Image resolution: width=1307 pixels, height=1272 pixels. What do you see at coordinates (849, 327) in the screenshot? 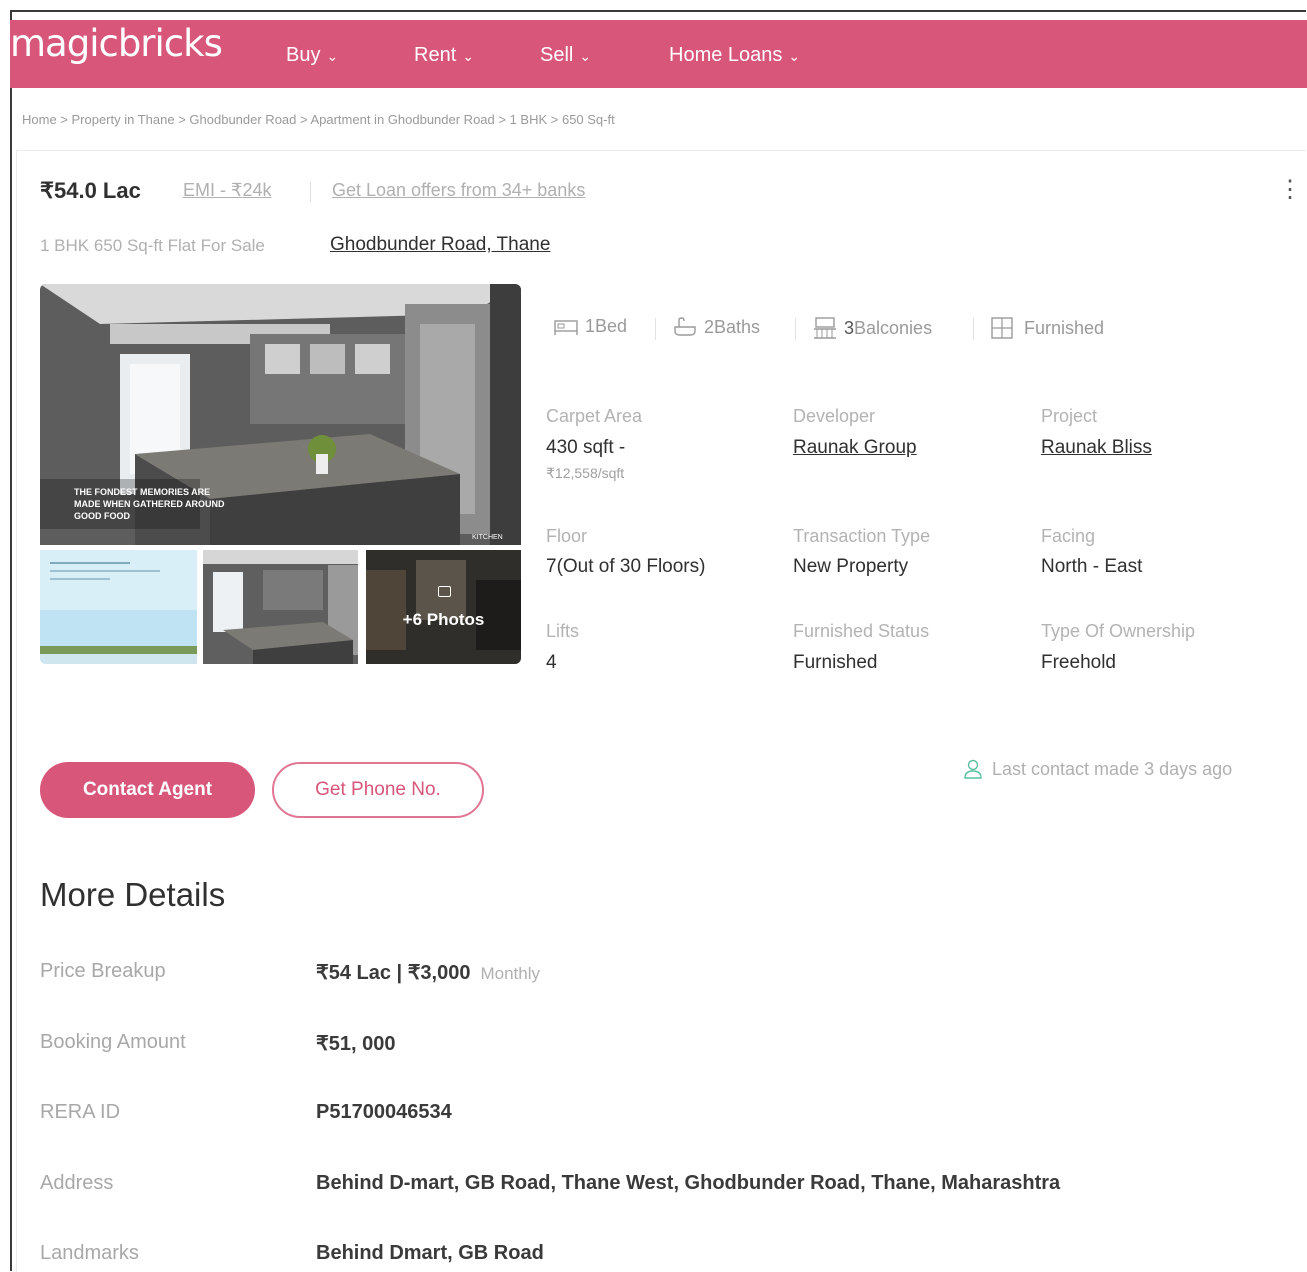
I see `balcony-count: 3` at bounding box center [849, 327].